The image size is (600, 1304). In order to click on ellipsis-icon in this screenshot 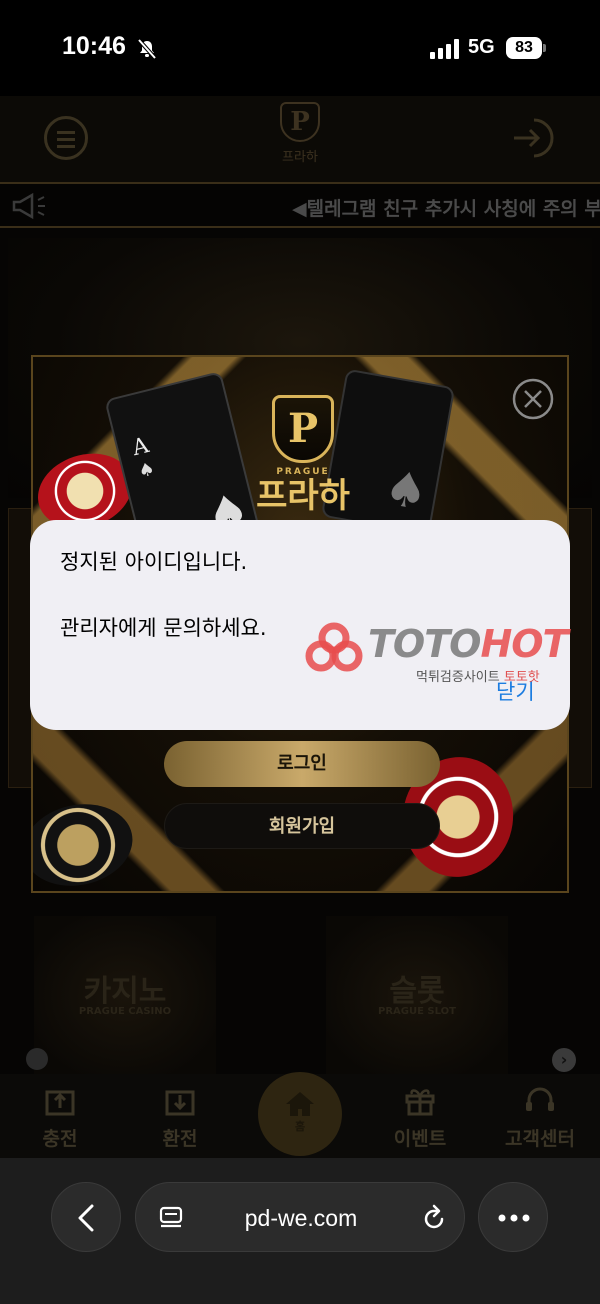, I will do `click(514, 1218)`.